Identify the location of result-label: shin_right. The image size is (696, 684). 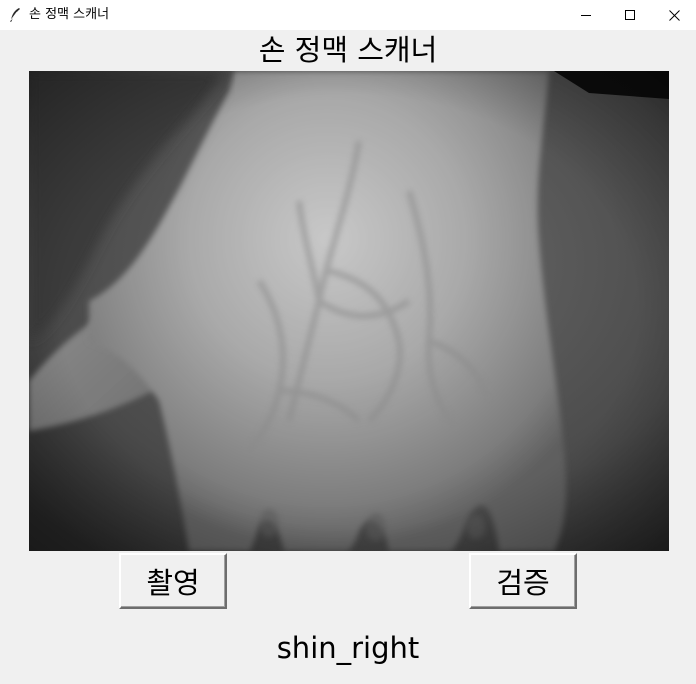
(348, 648).